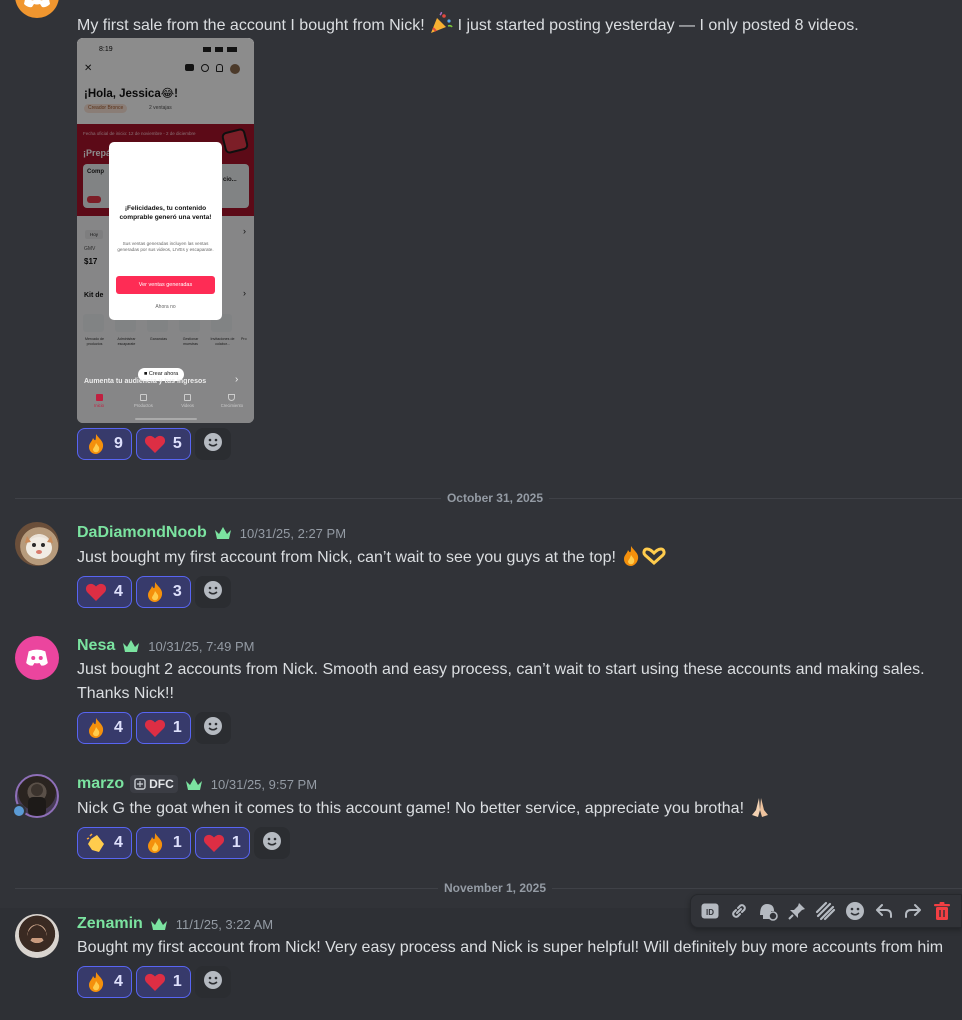 The image size is (962, 1020). Describe the element at coordinates (884, 911) in the screenshot. I see `reply-icon` at that location.